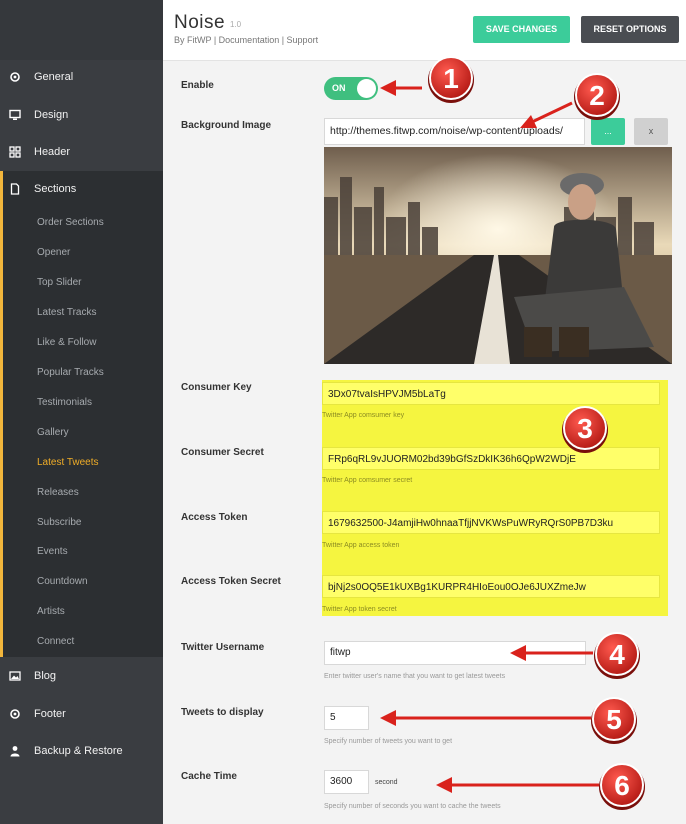 This screenshot has width=686, height=824. What do you see at coordinates (521, 29) in the screenshot?
I see `save-changes-button: SAVE CHANGES` at bounding box center [521, 29].